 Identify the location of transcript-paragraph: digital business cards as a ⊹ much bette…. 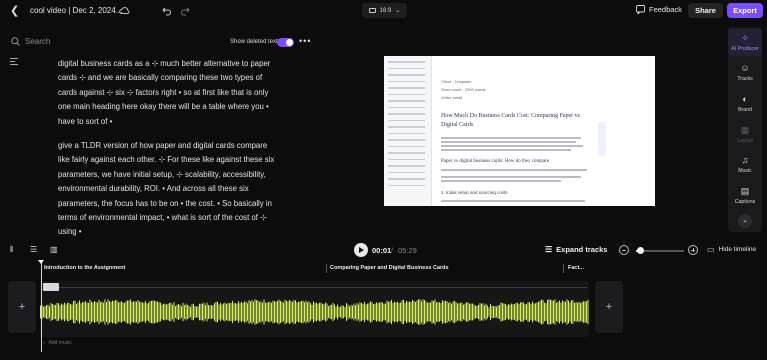
(169, 93).